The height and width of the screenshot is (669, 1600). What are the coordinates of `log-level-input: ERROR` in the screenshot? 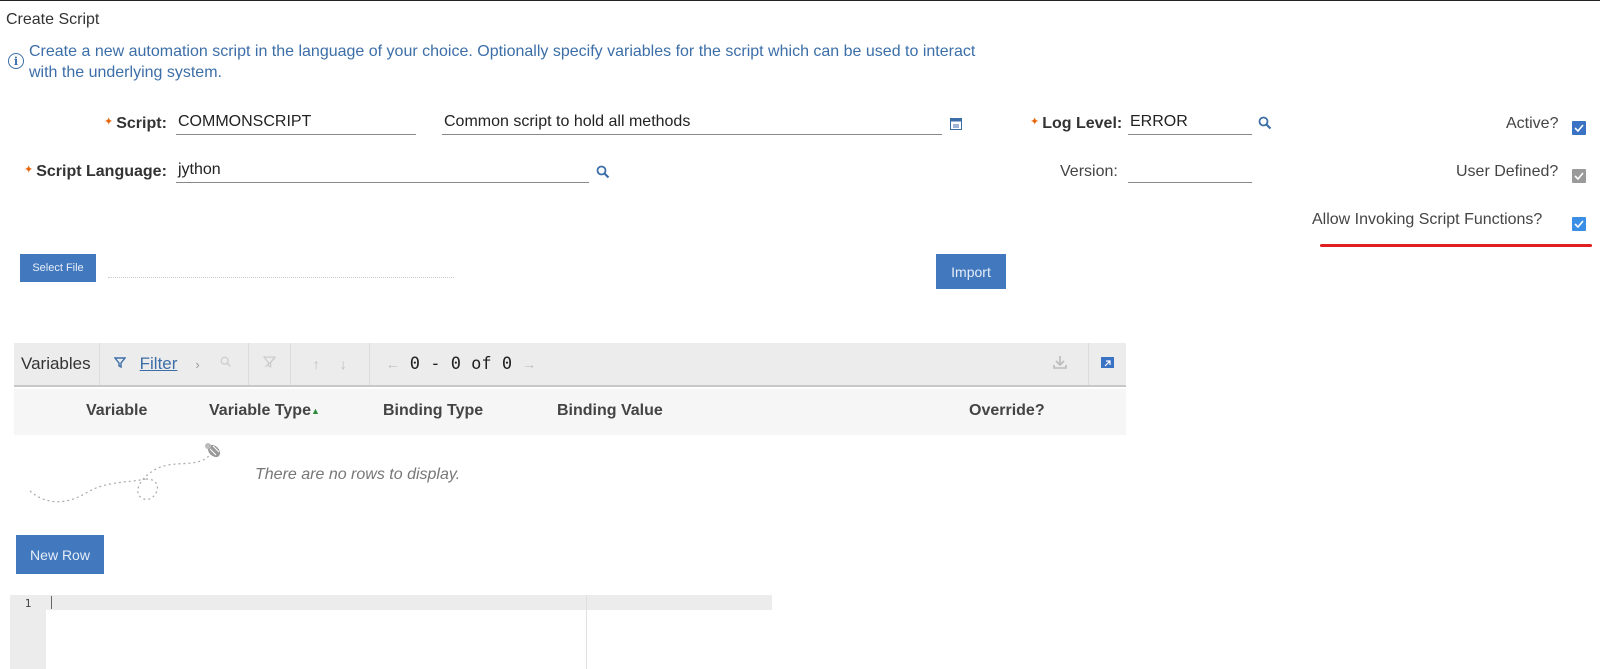 It's located at (1190, 123).